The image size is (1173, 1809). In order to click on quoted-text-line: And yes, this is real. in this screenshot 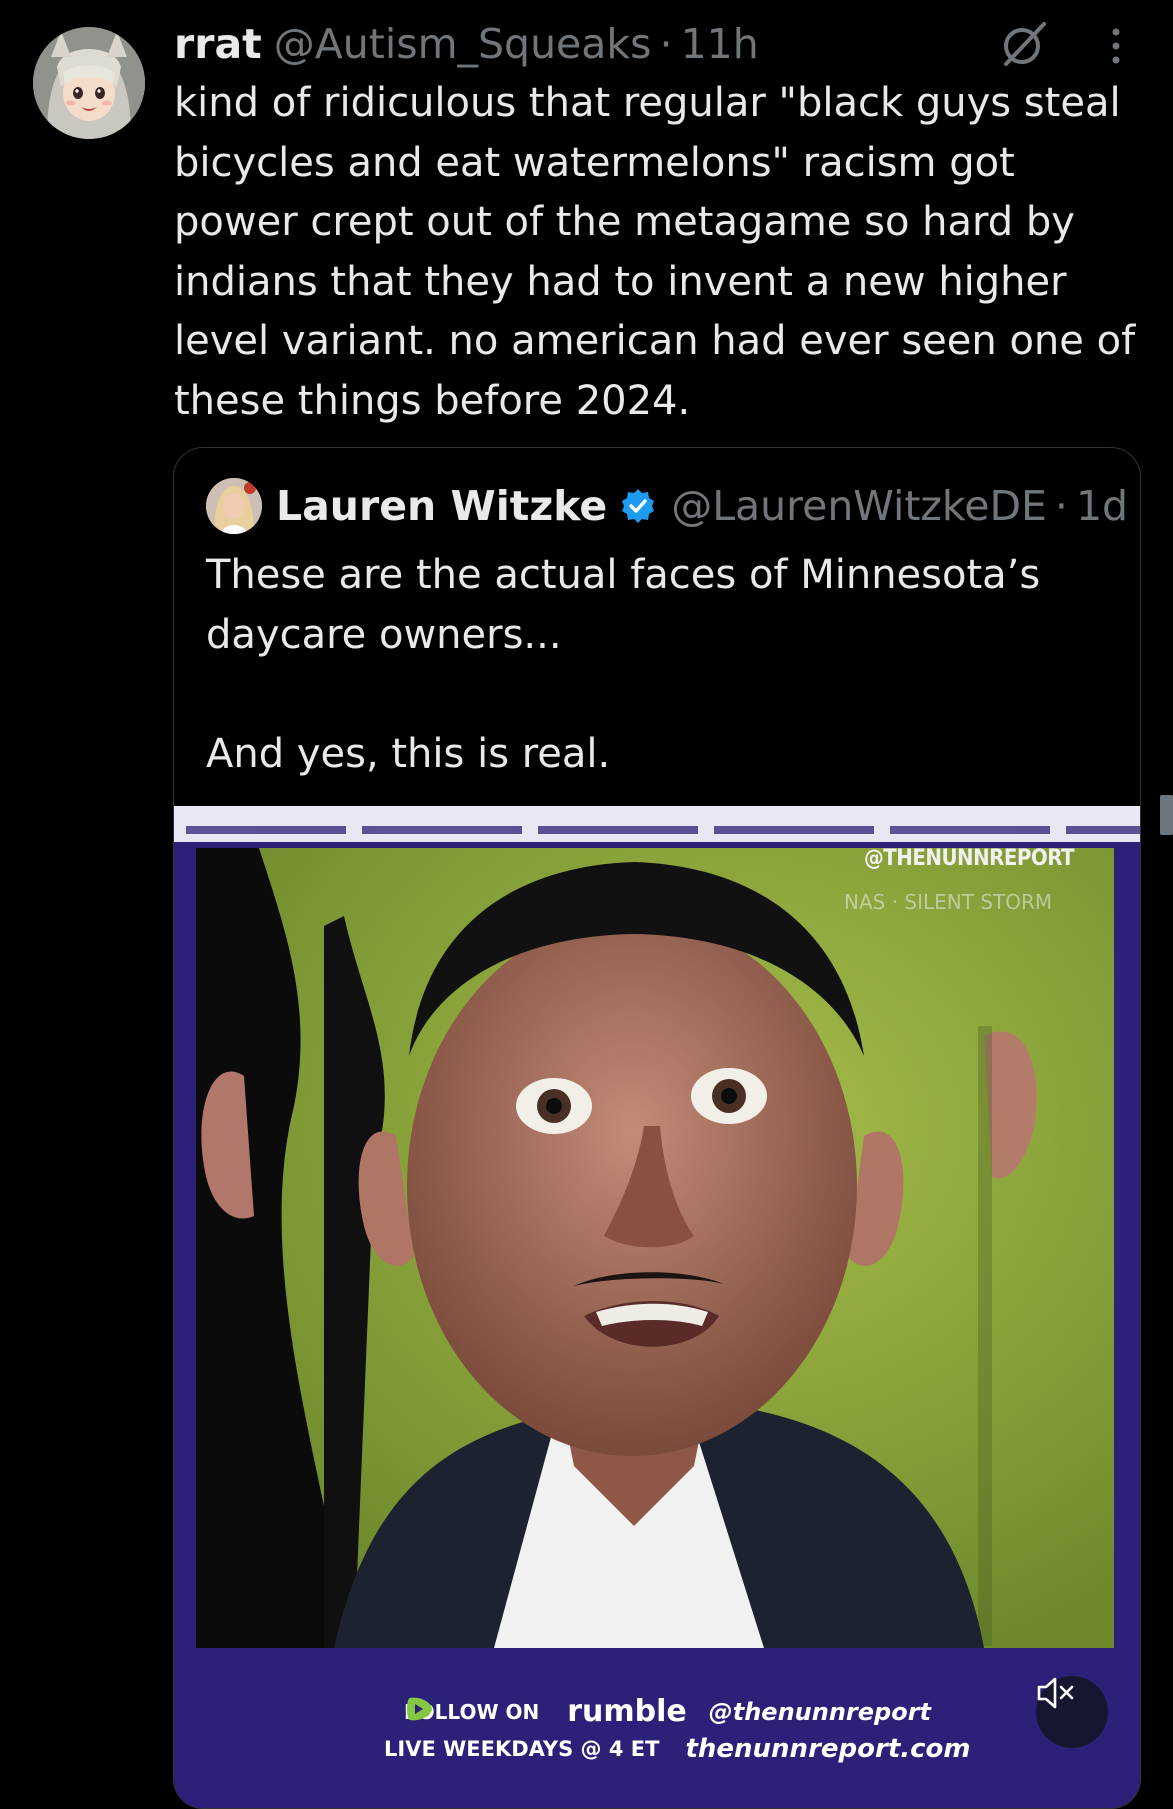, I will do `click(408, 753)`.